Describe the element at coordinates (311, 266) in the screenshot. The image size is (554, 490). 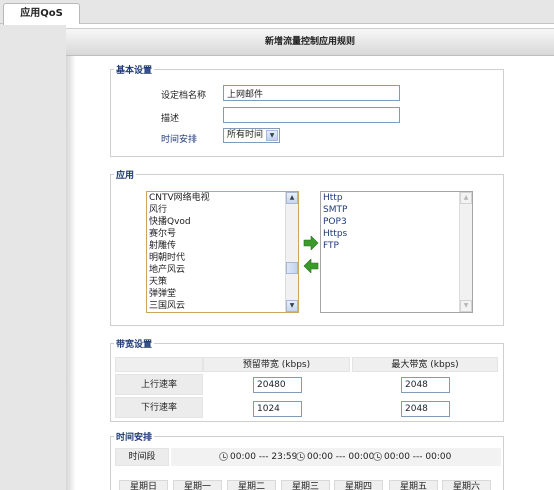
I see `remove-app-arrow-icon` at that location.